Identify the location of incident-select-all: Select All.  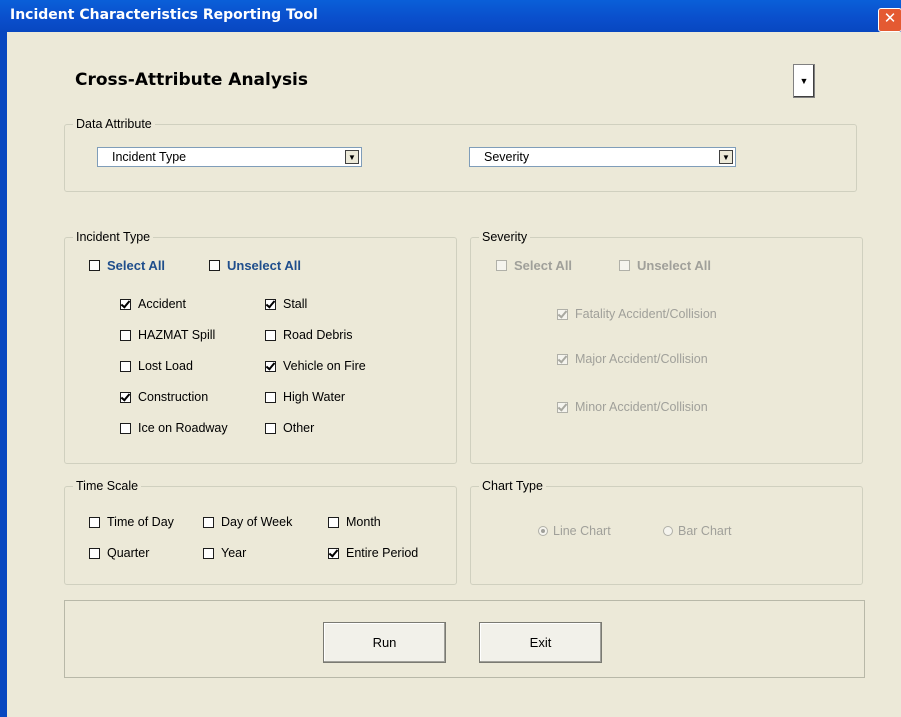
(127, 265).